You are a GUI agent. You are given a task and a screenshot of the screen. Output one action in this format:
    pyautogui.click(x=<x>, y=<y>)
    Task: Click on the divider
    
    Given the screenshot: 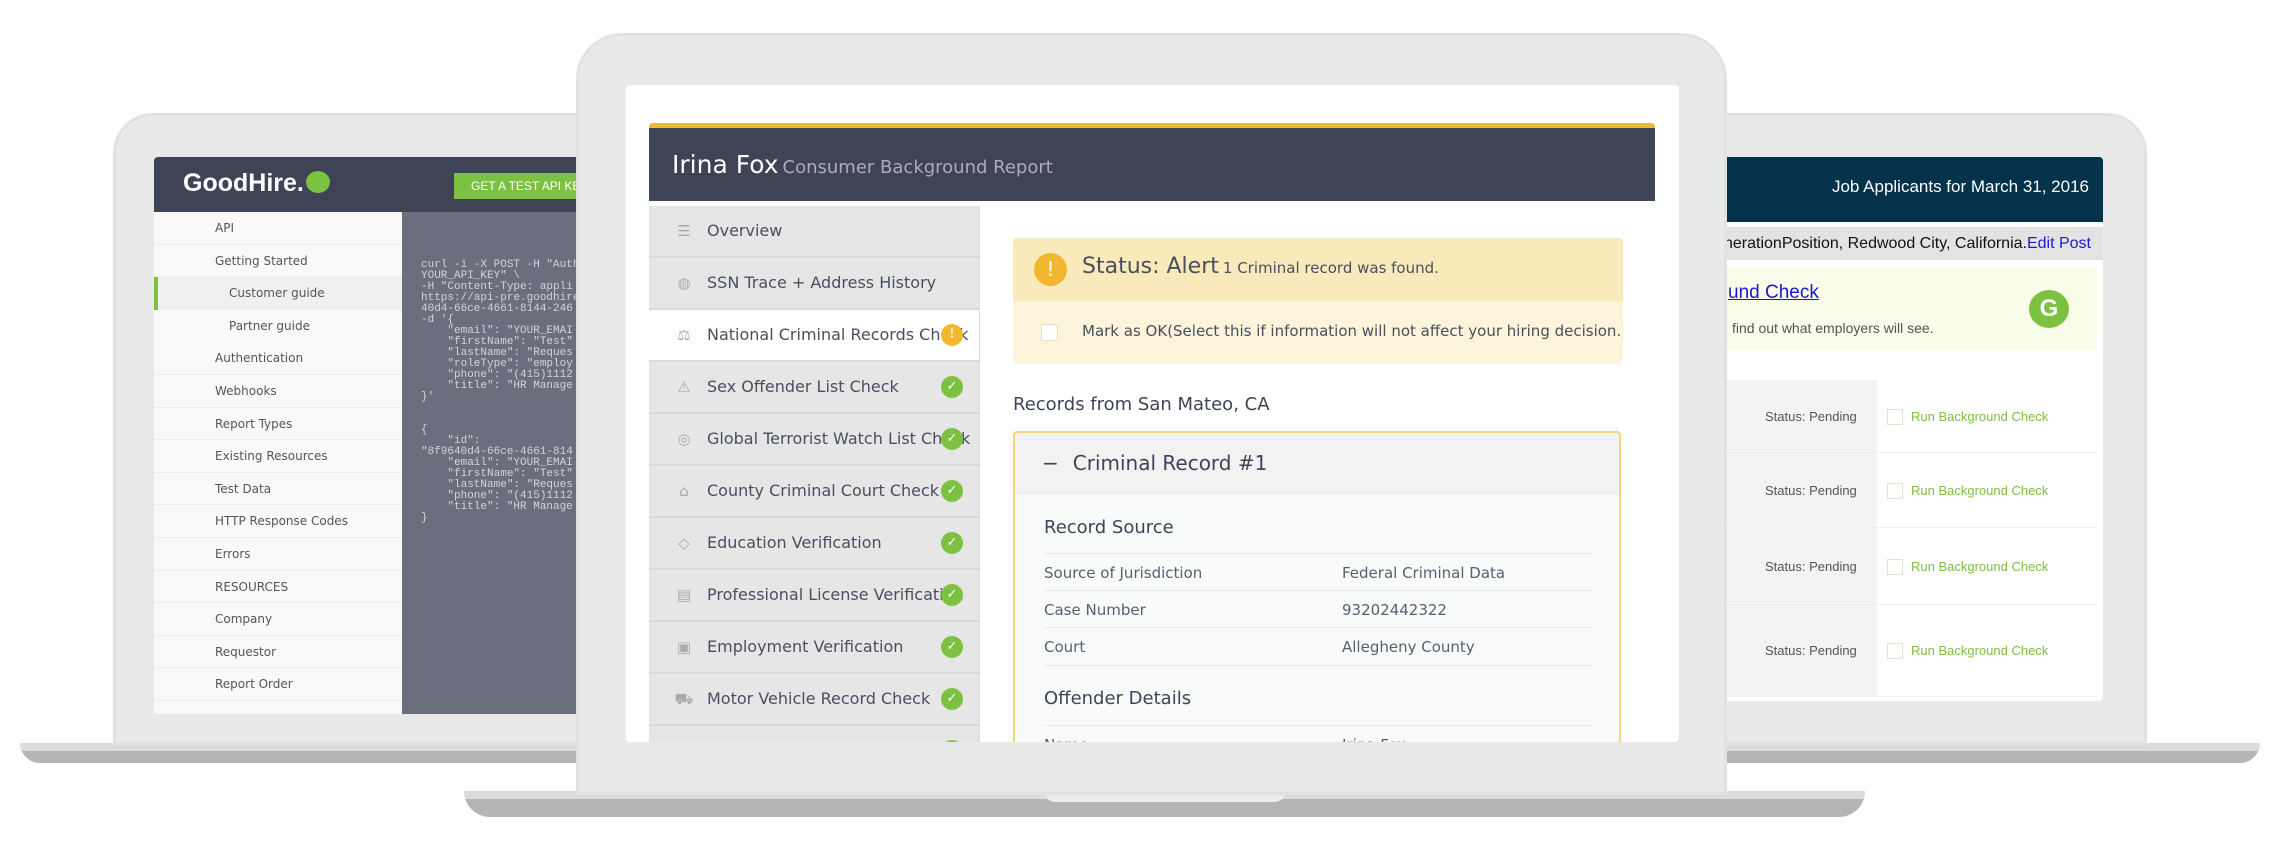 What is the action you would take?
    pyautogui.click(x=1319, y=665)
    